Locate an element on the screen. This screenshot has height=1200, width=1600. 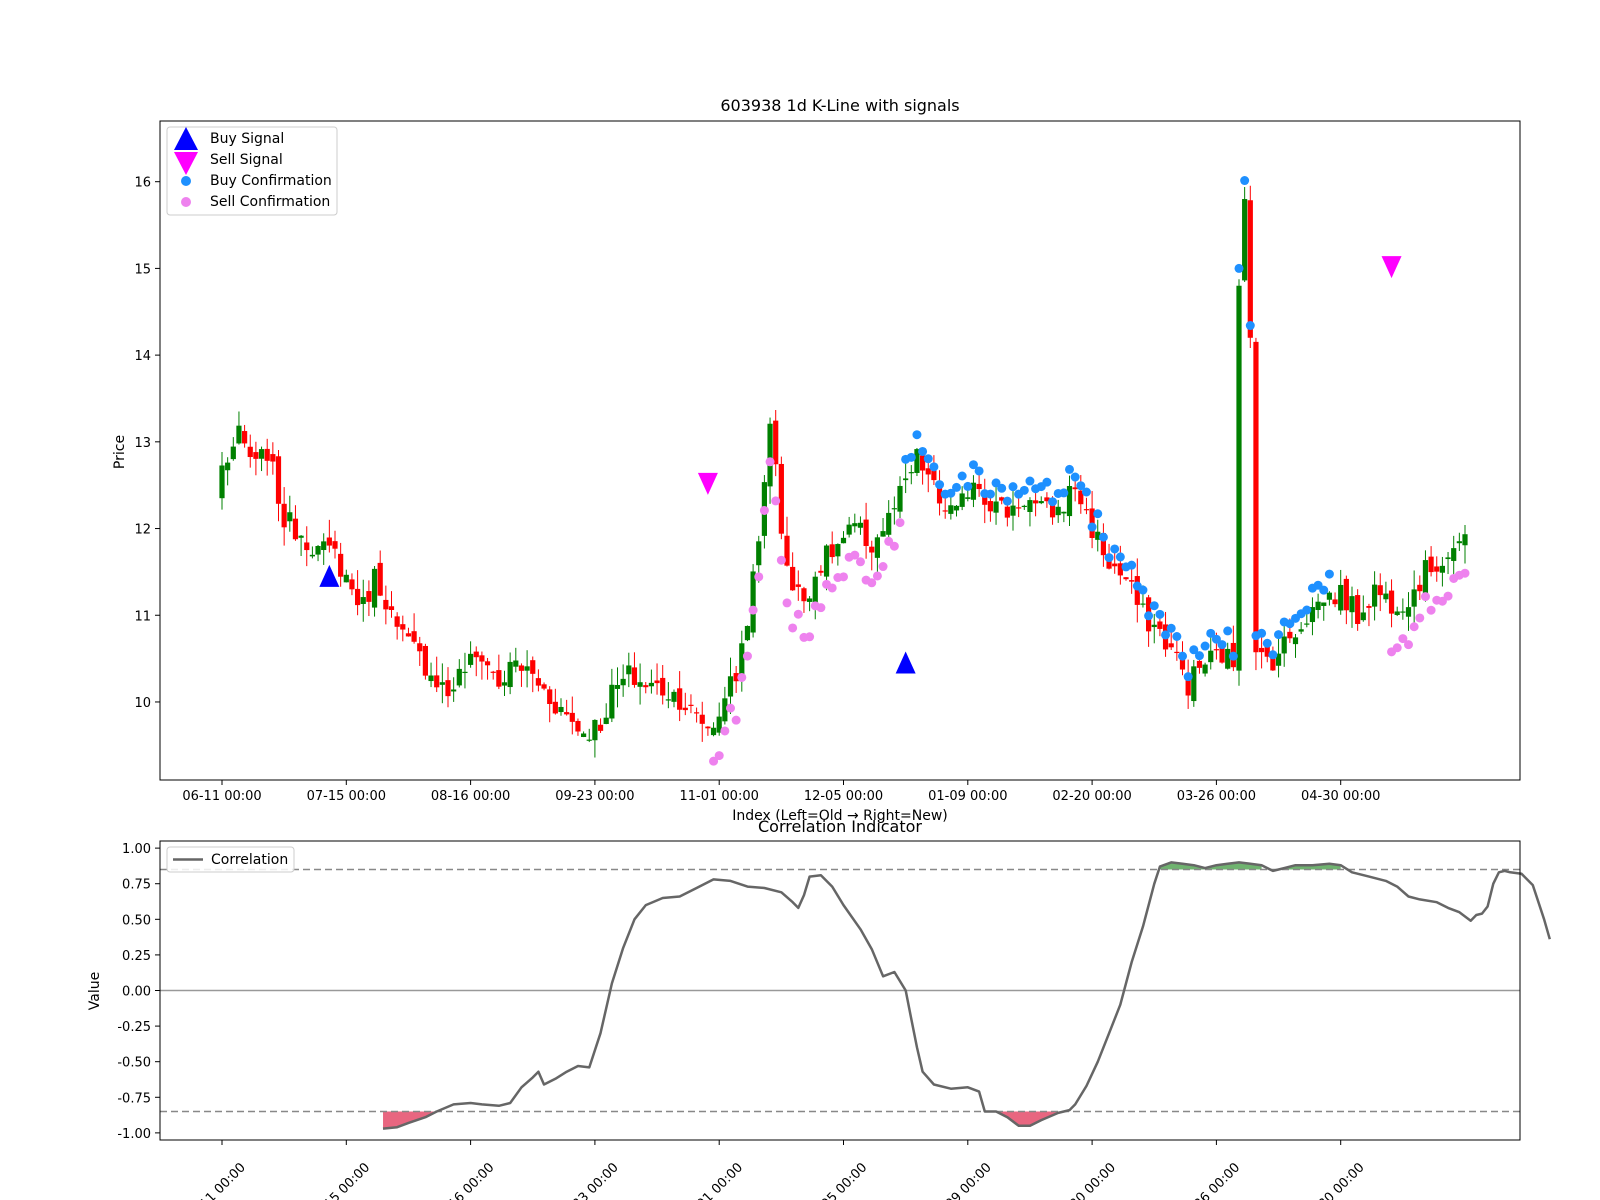
sell-signal-marker is located at coordinates (707, 483).